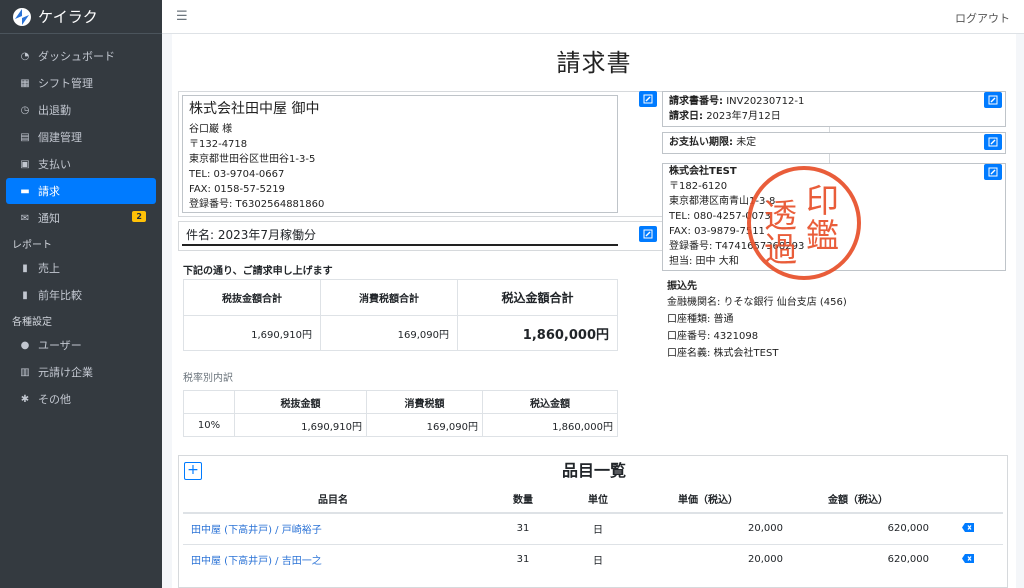 The height and width of the screenshot is (588, 1024). What do you see at coordinates (389, 333) in the screenshot?
I see `summary-value-tax: 169,090円` at bounding box center [389, 333].